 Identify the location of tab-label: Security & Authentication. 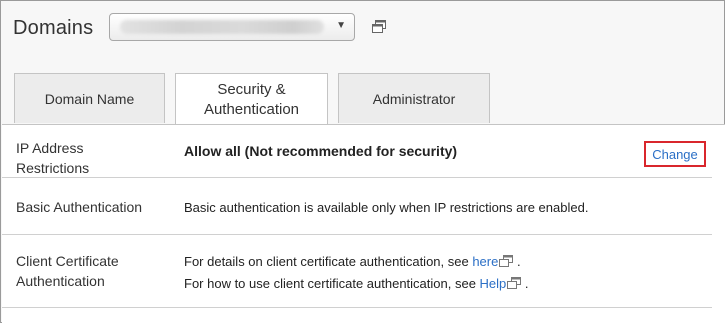
(251, 99).